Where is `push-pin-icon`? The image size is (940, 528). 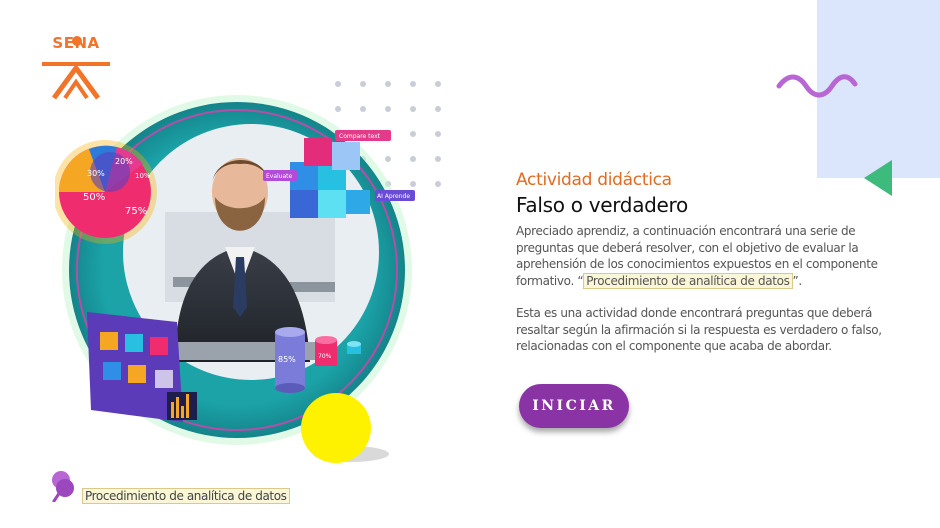 push-pin-icon is located at coordinates (63, 486).